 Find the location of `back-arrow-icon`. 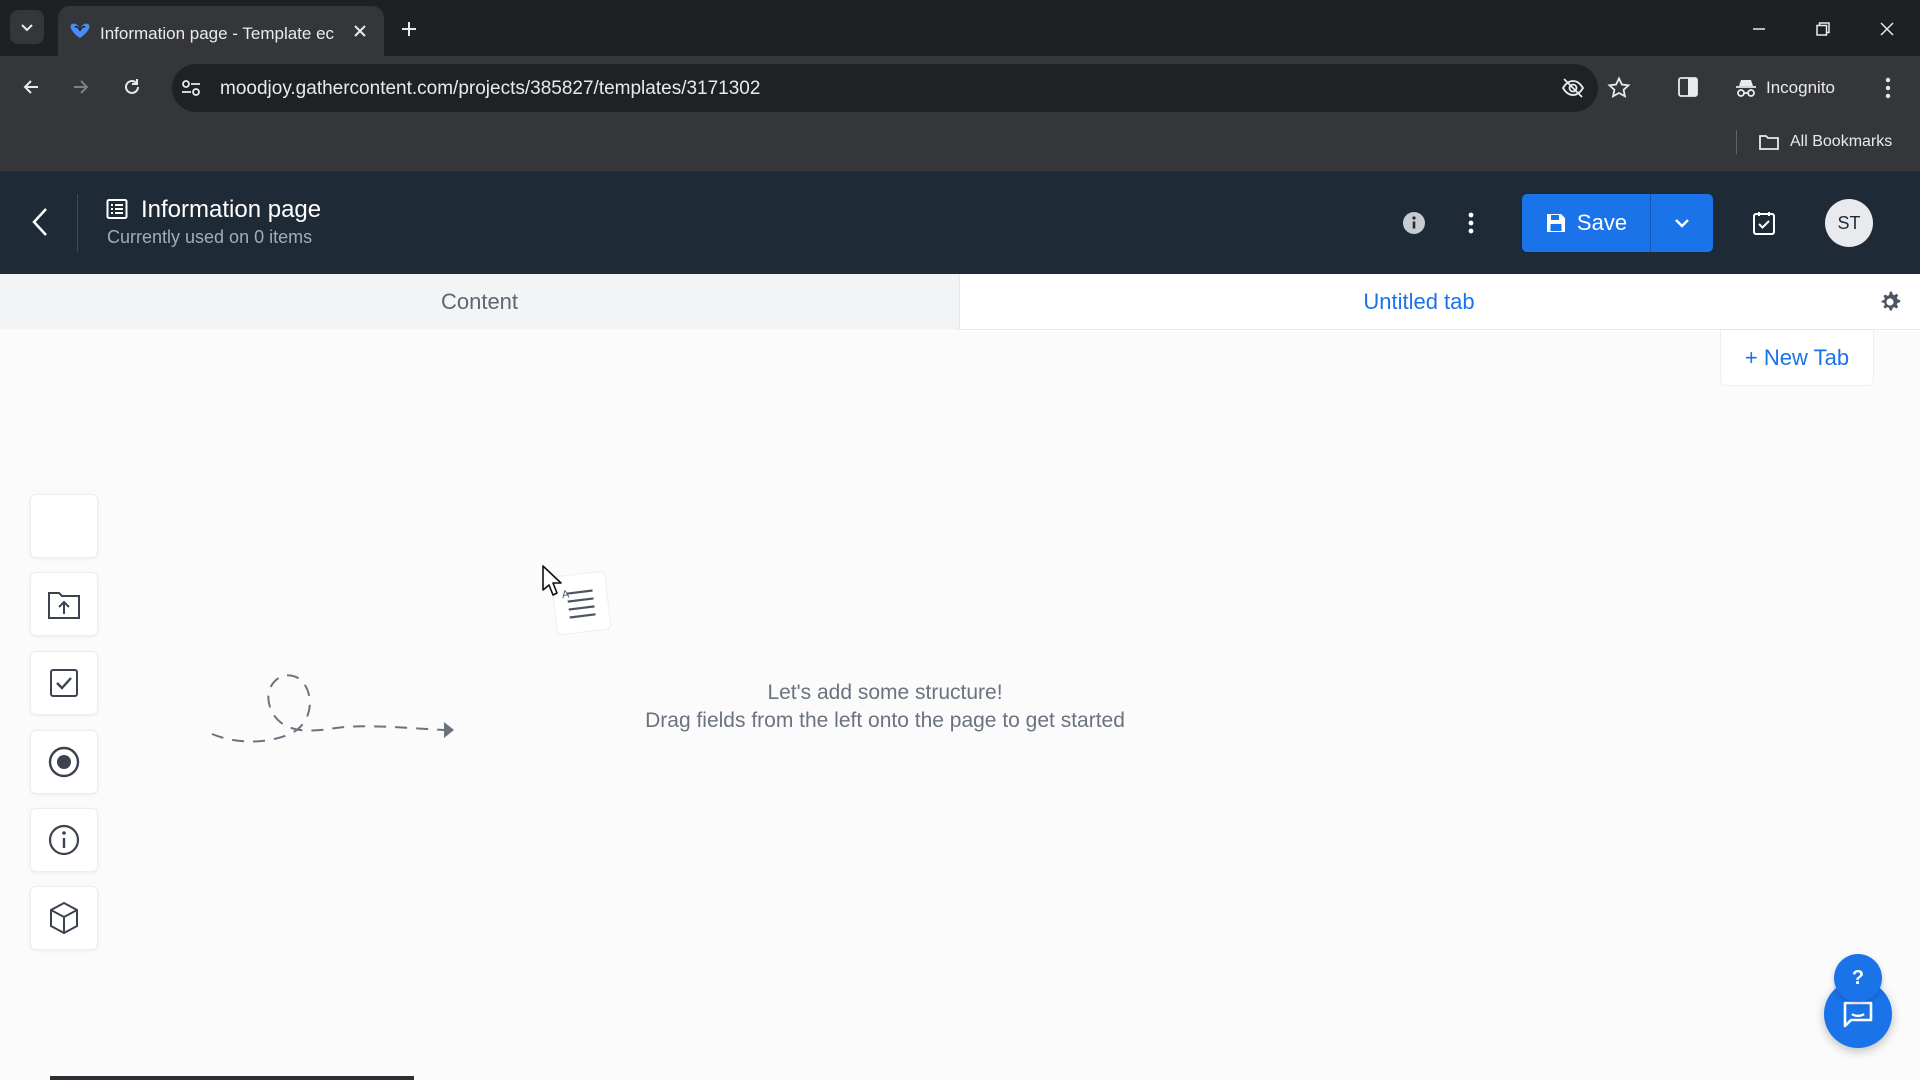

back-arrow-icon is located at coordinates (31, 87).